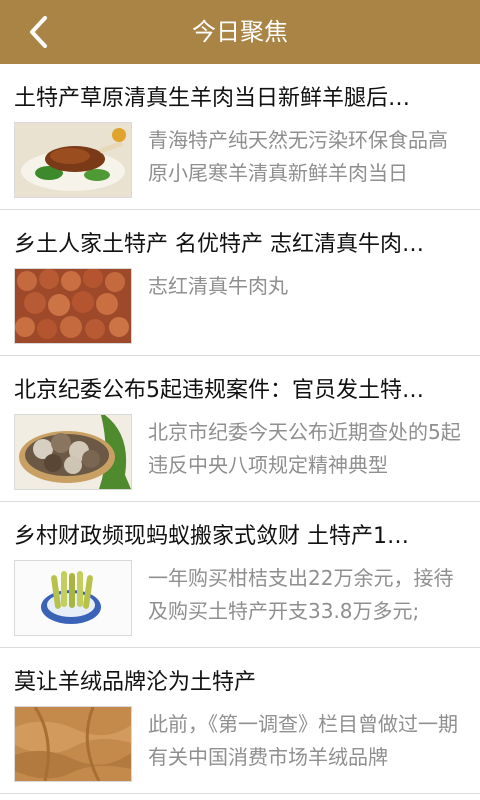 The width and height of the screenshot is (480, 800). What do you see at coordinates (73, 744) in the screenshot?
I see `cashmere-fabric-image` at bounding box center [73, 744].